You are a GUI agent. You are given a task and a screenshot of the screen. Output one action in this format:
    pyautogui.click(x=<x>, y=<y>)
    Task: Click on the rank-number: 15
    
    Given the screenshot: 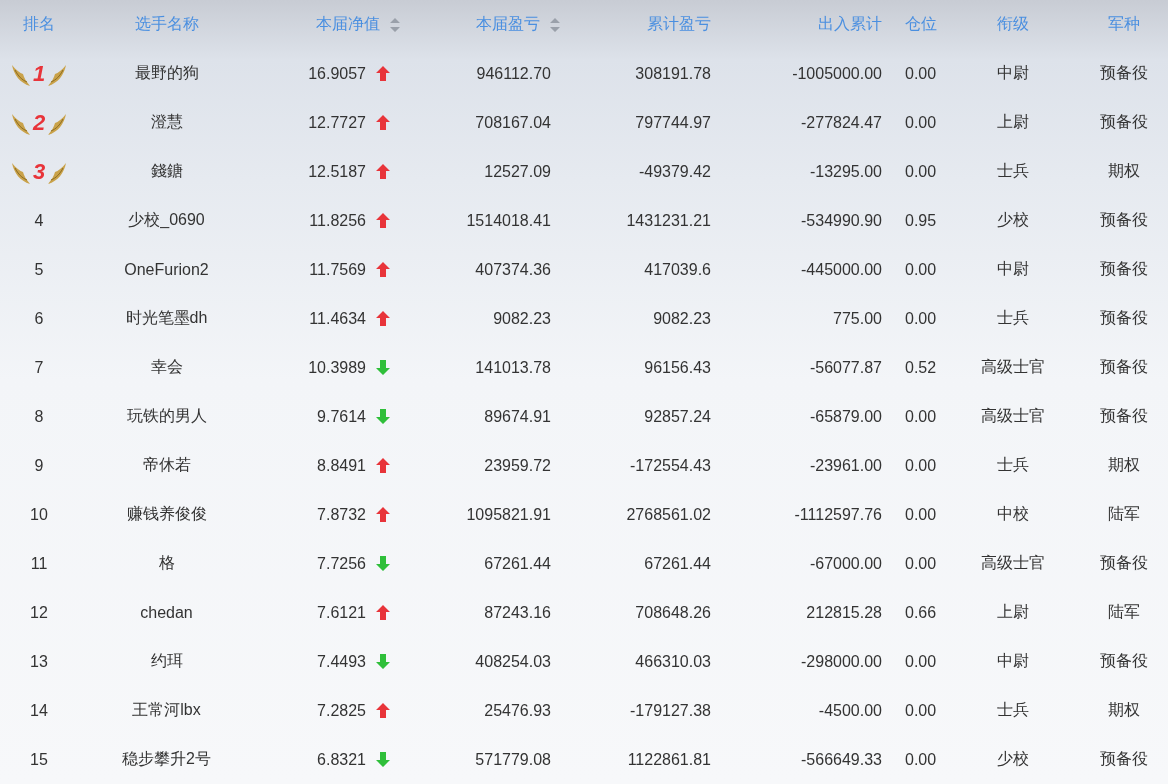 What is the action you would take?
    pyautogui.click(x=39, y=759)
    